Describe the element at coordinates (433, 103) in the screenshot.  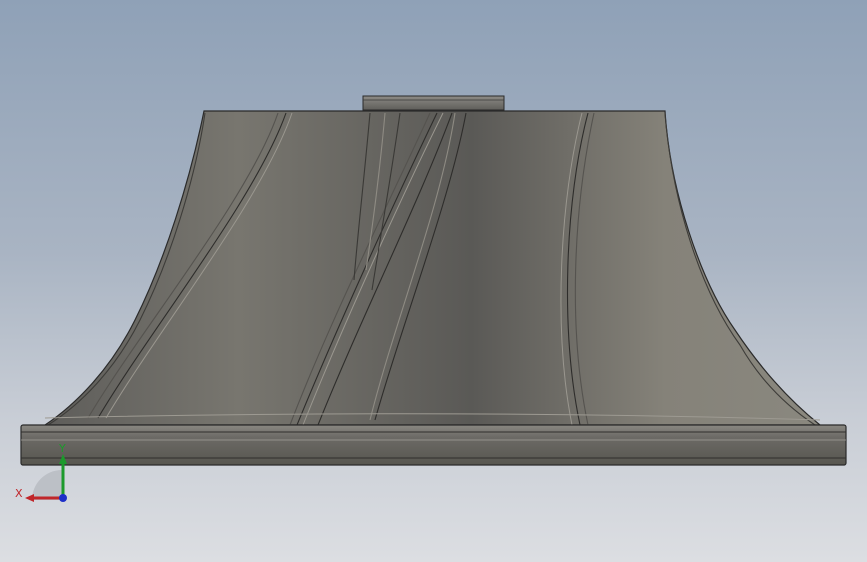
I see `hub-cap` at that location.